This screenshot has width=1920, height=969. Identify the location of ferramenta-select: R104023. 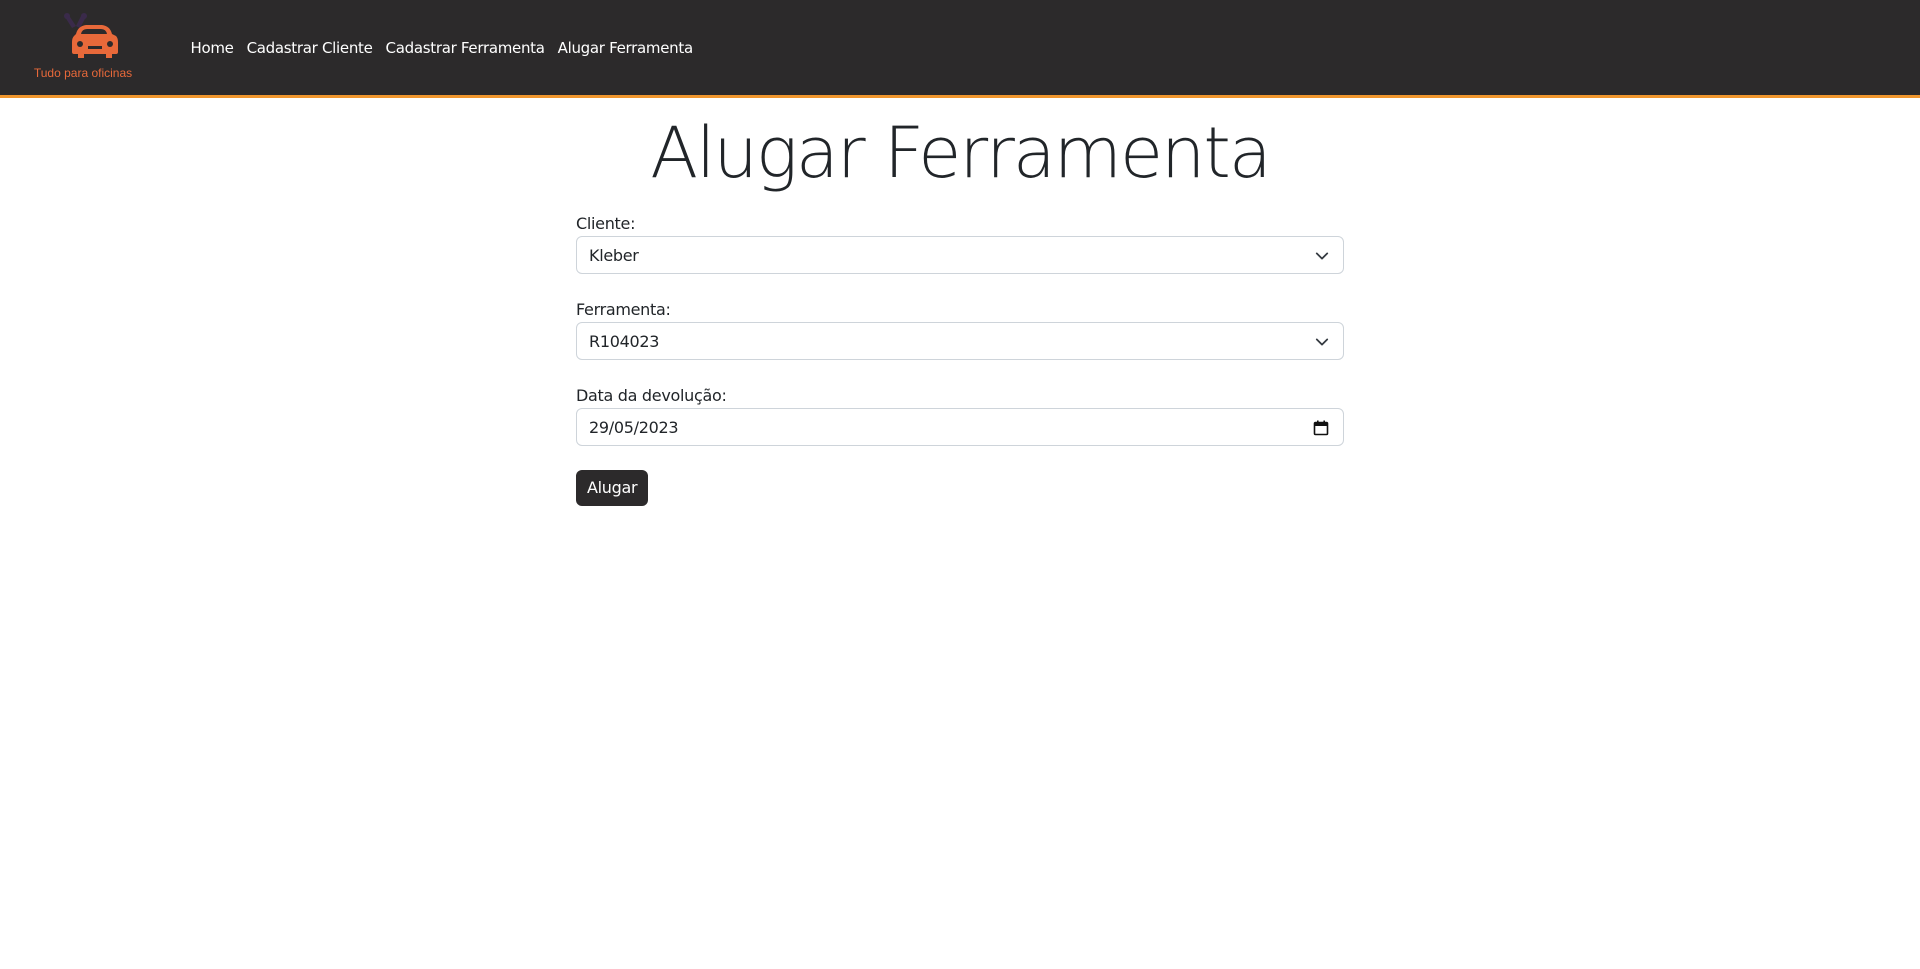
(960, 341).